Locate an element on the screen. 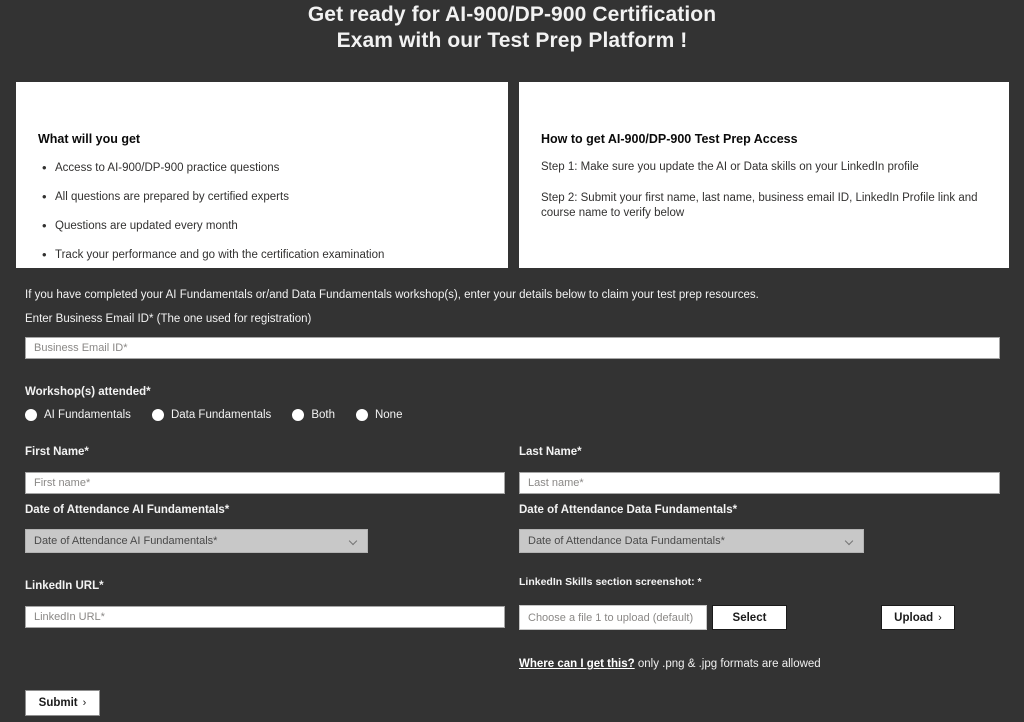  where-can-i-get-this-link: Where can I get this? is located at coordinates (577, 664).